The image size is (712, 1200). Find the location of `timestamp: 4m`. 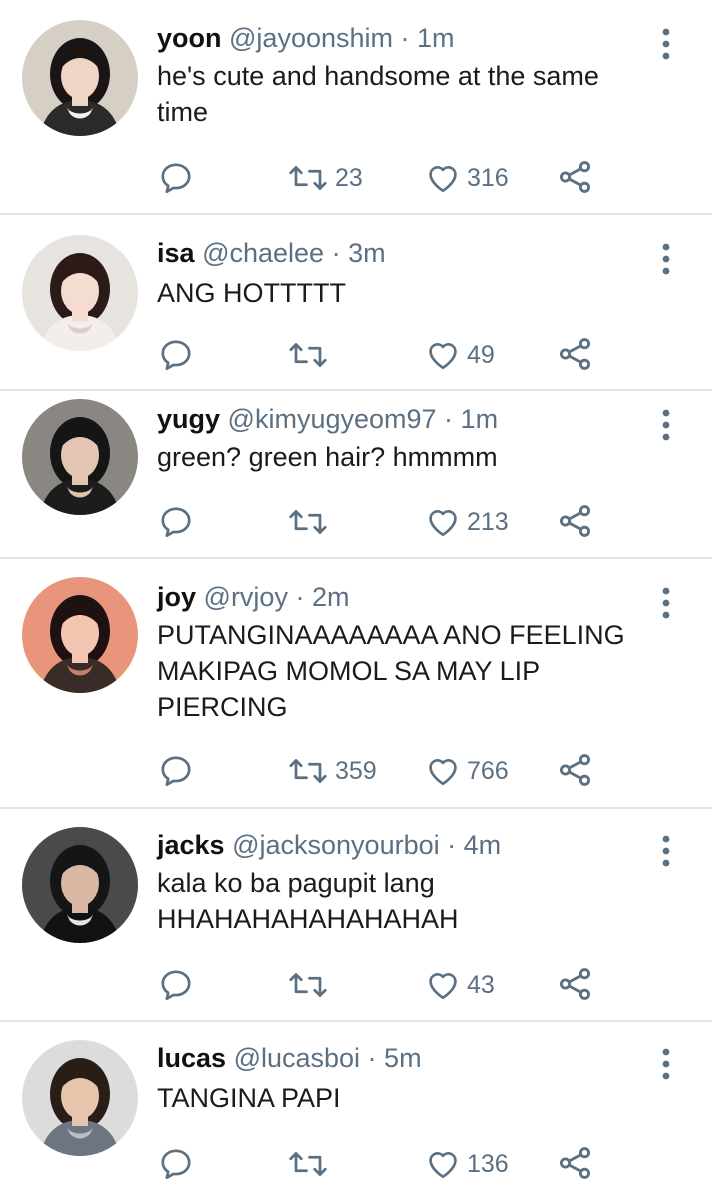

timestamp: 4m is located at coordinates (483, 845).